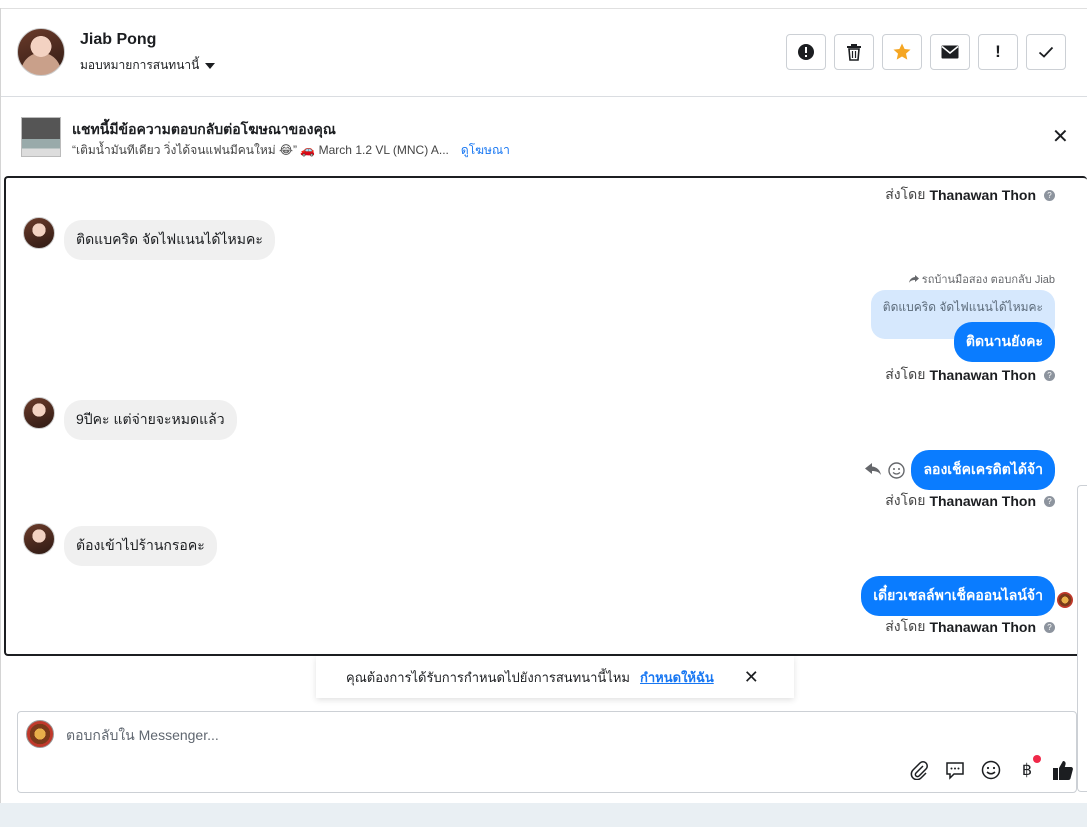 The width and height of the screenshot is (1087, 827). I want to click on conversation-header, so click(544, 53).